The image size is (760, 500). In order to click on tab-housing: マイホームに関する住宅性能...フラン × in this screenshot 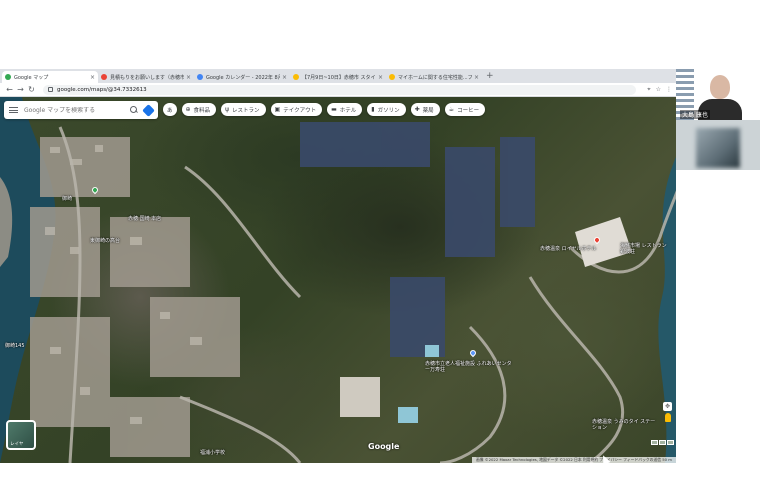, I will do `click(434, 77)`.